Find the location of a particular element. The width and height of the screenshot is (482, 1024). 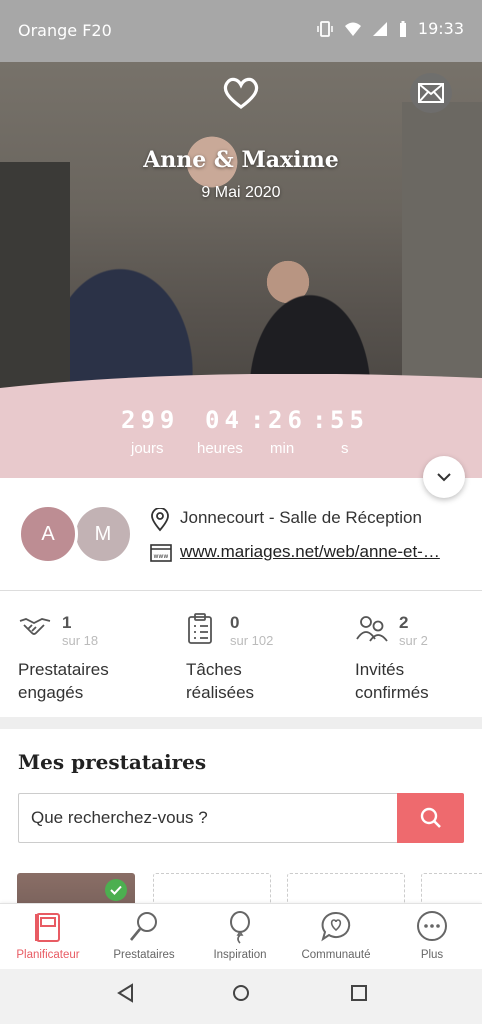

planner-icon is located at coordinates (47, 927).